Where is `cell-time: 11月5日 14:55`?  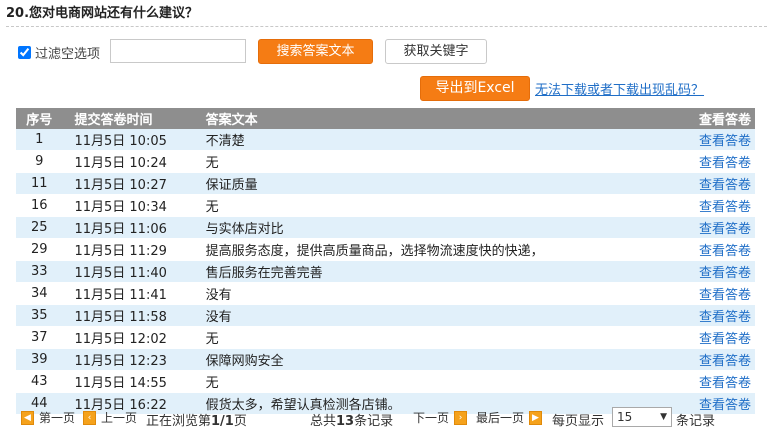
cell-time: 11月5日 14:55 is located at coordinates (134, 381).